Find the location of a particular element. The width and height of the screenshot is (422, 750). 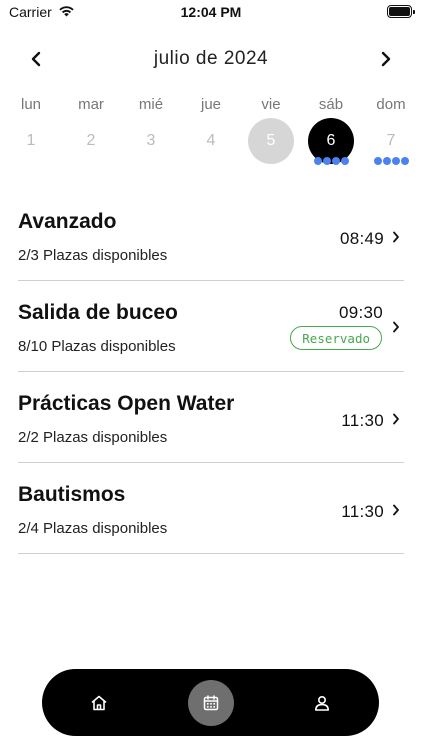

battery-icon is located at coordinates (401, 11).